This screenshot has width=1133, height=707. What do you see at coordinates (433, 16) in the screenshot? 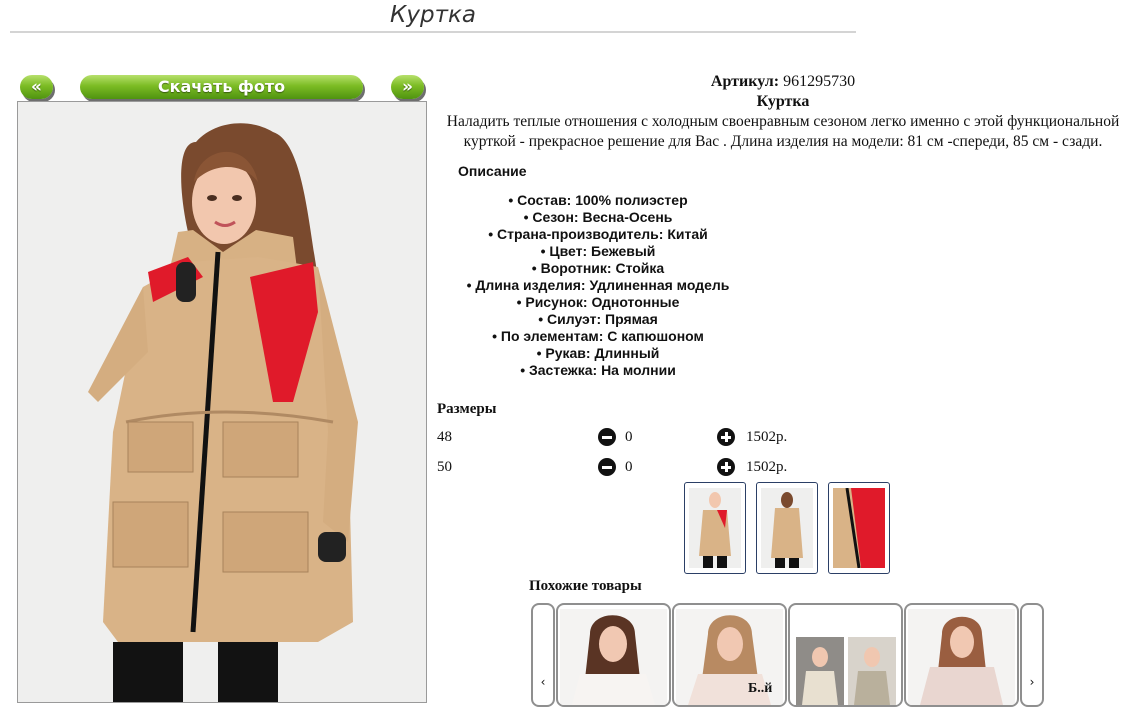
I see `page-title: Куртка` at bounding box center [433, 16].